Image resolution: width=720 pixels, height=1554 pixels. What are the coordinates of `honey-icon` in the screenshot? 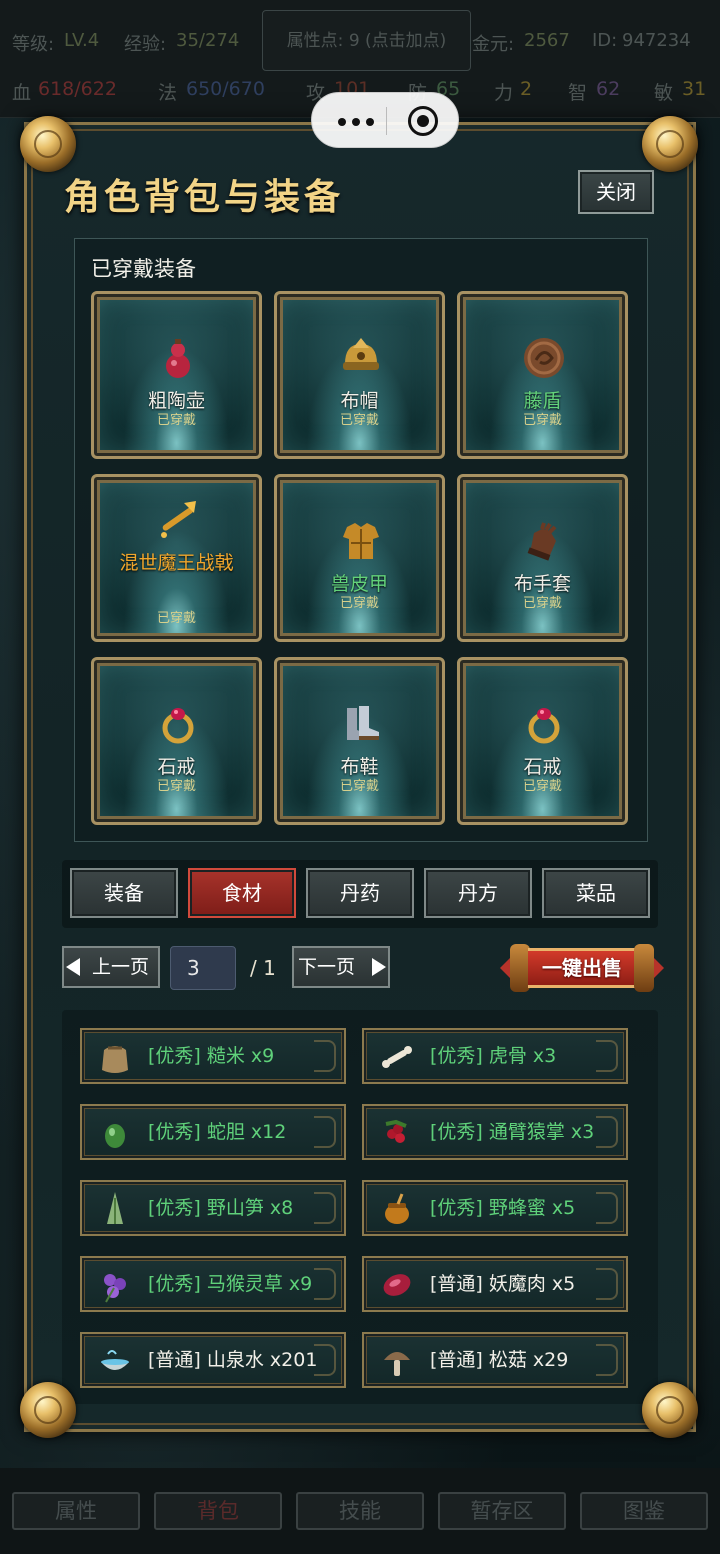 It's located at (397, 1208).